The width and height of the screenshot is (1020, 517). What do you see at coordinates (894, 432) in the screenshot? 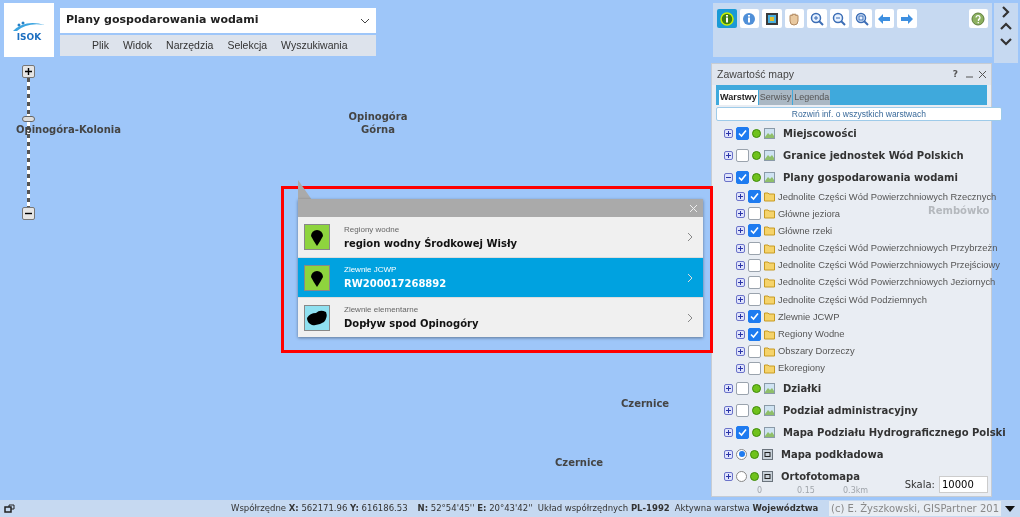
I see `layer-name: Mapa Podziału Hydrograficznego Polski` at bounding box center [894, 432].